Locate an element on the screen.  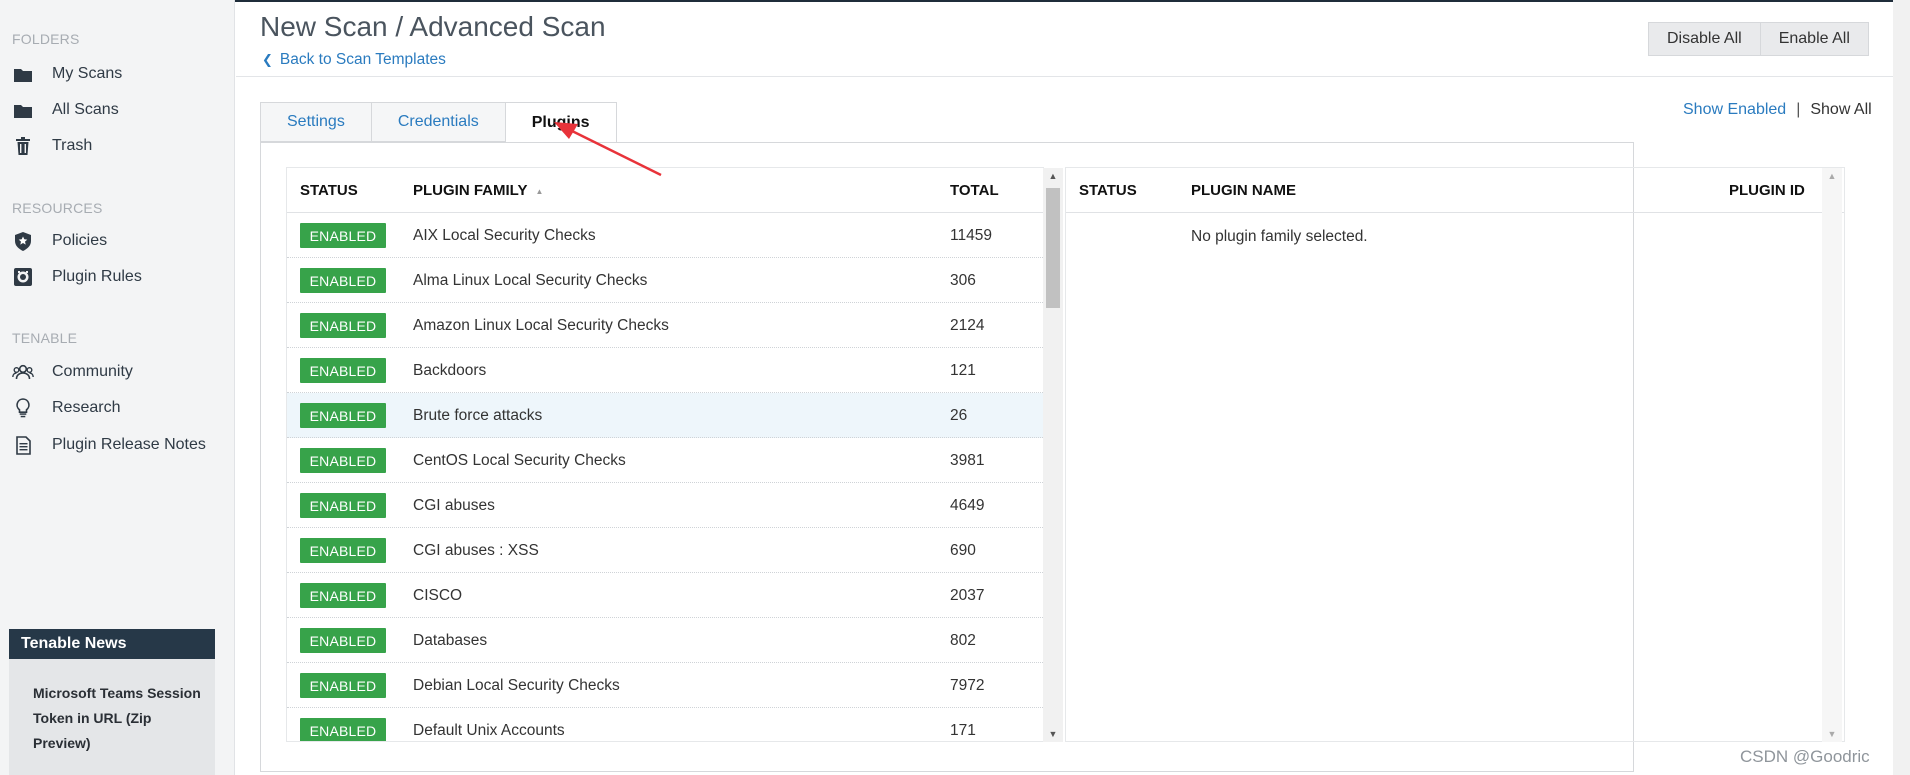
plugin-family-name: Amazon Linux Local Security Checks is located at coordinates (541, 325).